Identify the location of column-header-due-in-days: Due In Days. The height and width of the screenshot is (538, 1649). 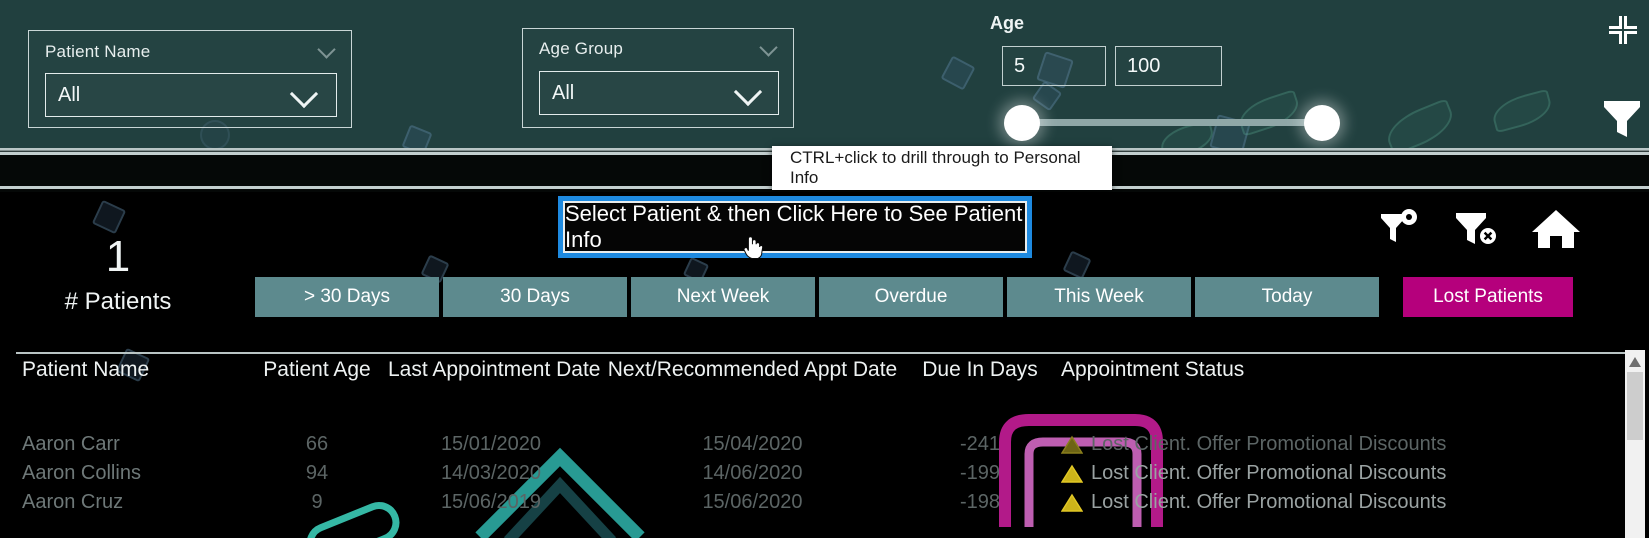
(980, 370).